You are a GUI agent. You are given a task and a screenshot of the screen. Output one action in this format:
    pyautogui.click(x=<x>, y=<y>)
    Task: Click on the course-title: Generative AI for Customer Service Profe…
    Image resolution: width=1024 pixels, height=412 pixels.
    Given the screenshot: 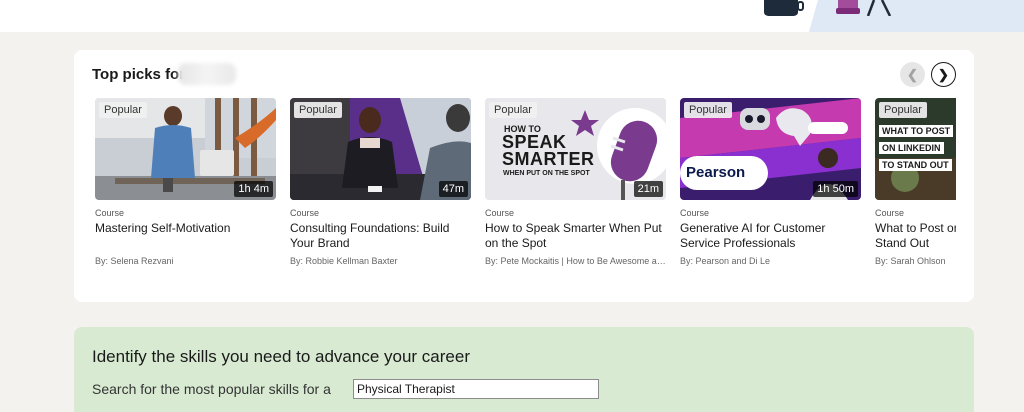 What is the action you would take?
    pyautogui.click(x=770, y=236)
    